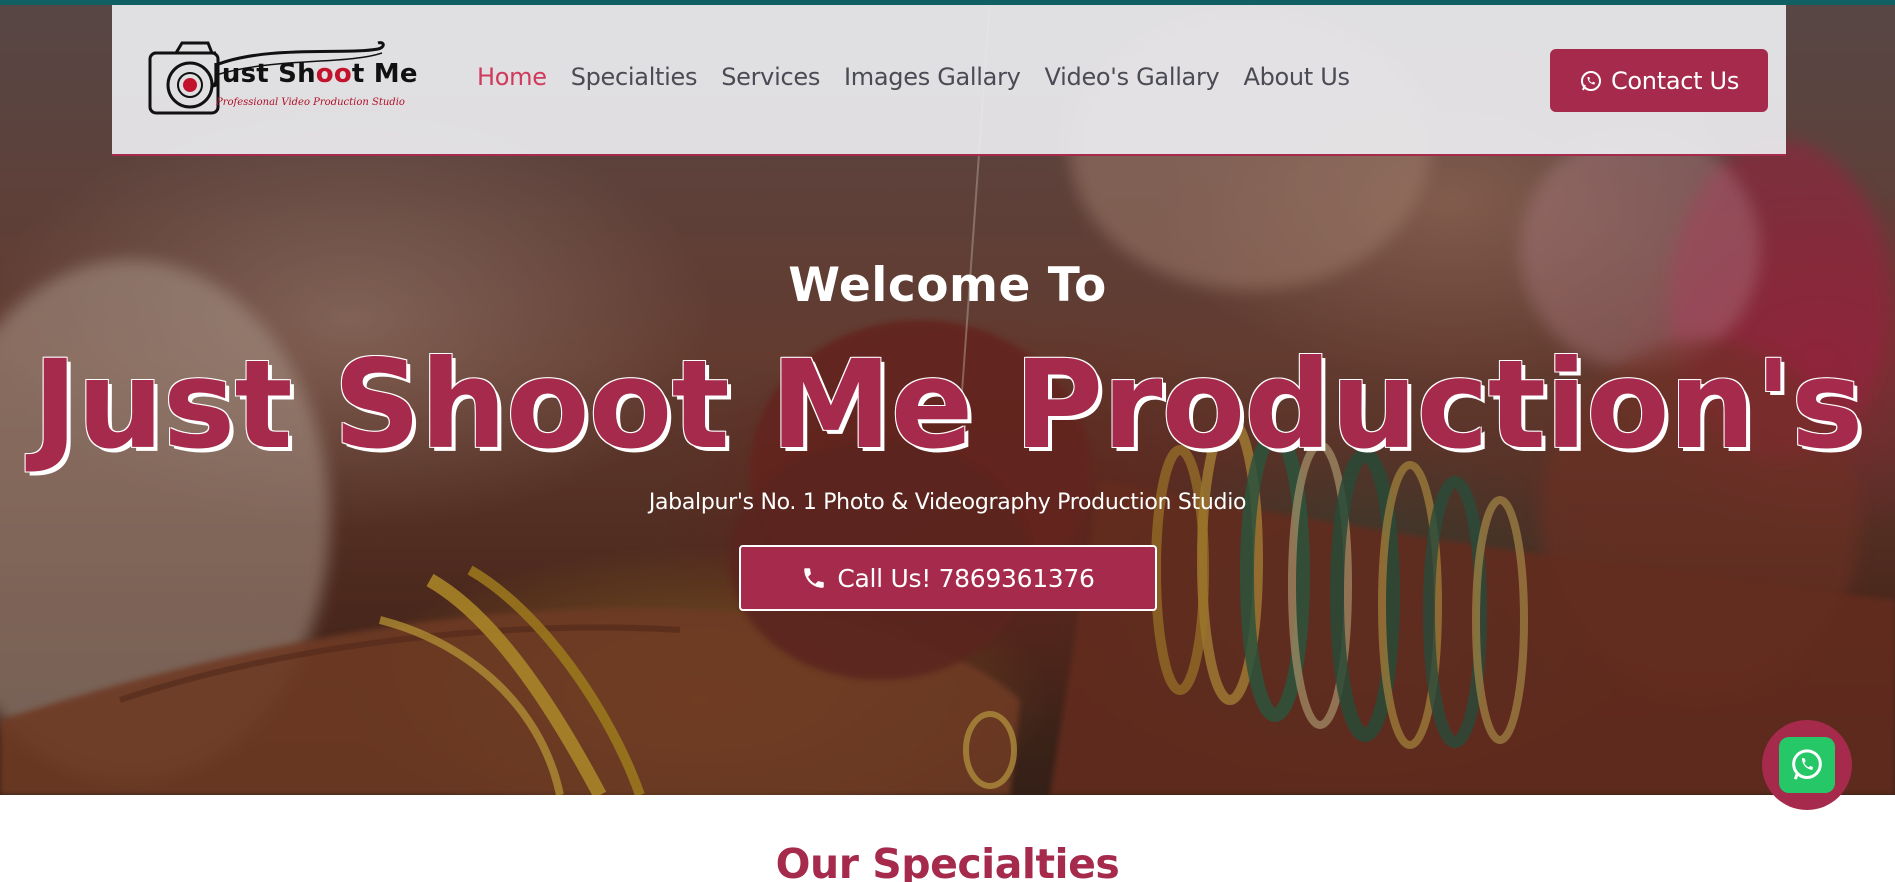 The width and height of the screenshot is (1895, 882). What do you see at coordinates (315, 74) in the screenshot?
I see `logo-title: Just Shoot Me` at bounding box center [315, 74].